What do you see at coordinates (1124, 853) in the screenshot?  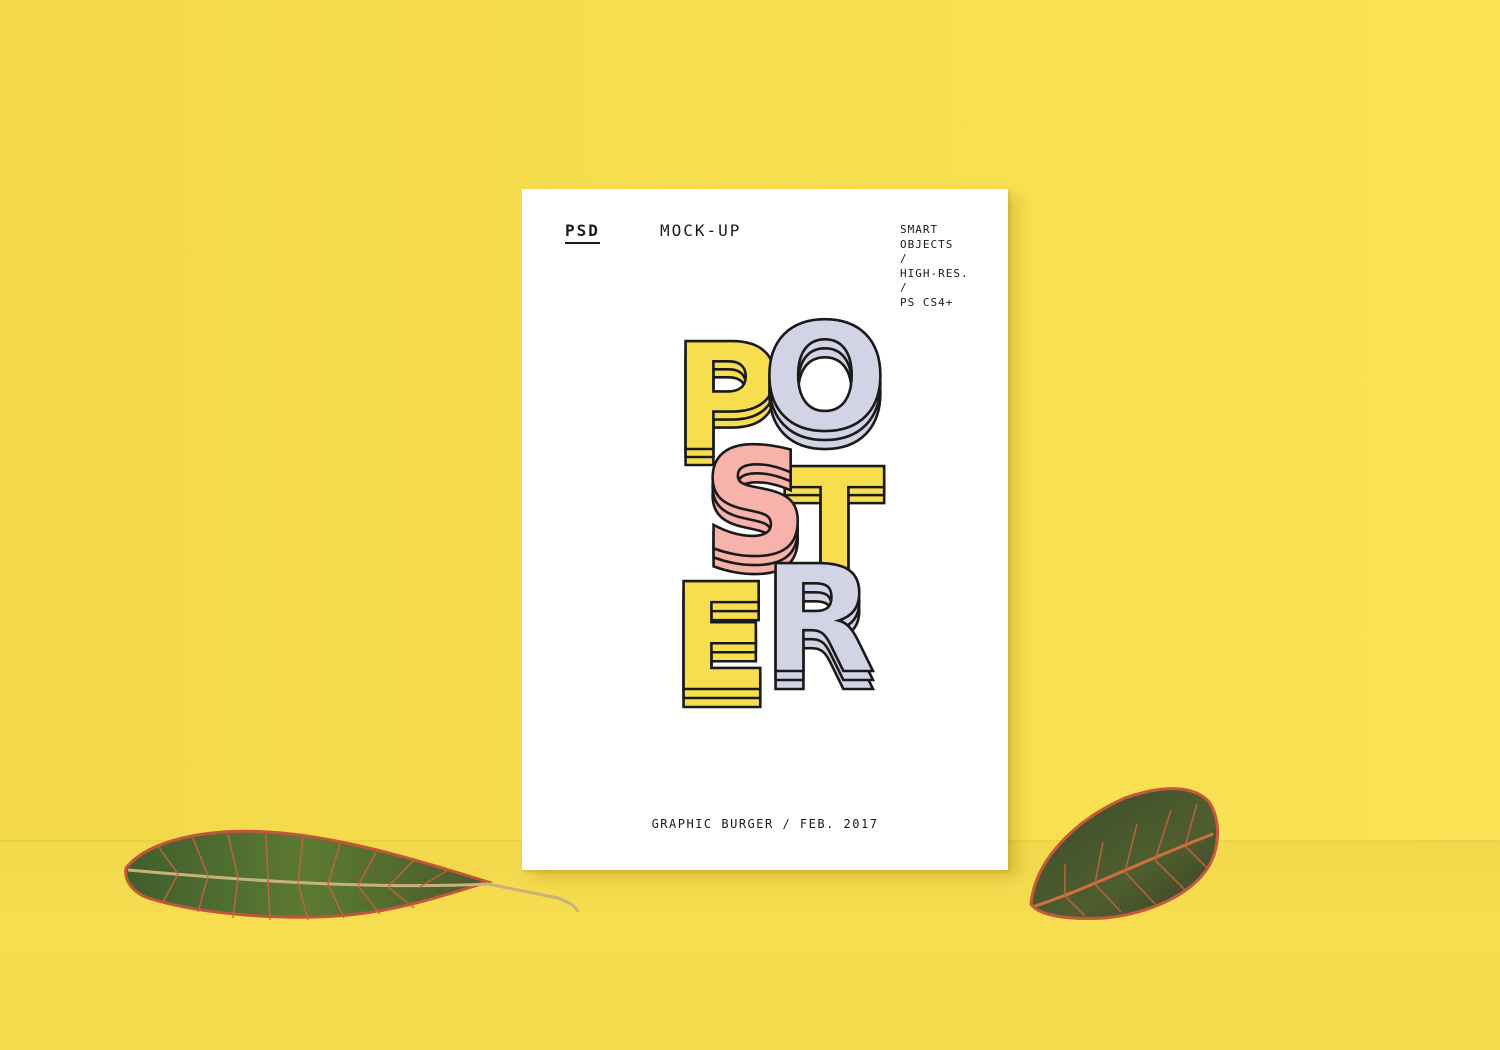 I see `right-leaf` at bounding box center [1124, 853].